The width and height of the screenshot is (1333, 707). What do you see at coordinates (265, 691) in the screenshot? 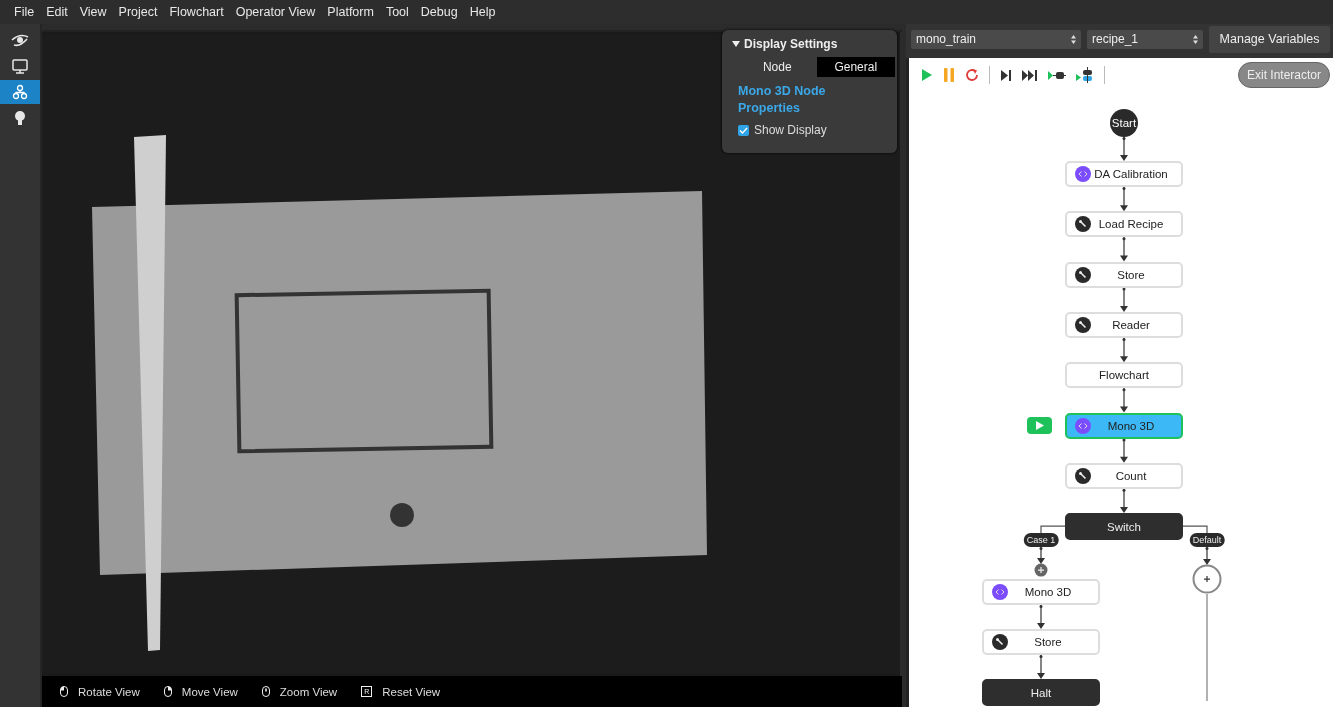
I see `mouse-wheel-icon` at bounding box center [265, 691].